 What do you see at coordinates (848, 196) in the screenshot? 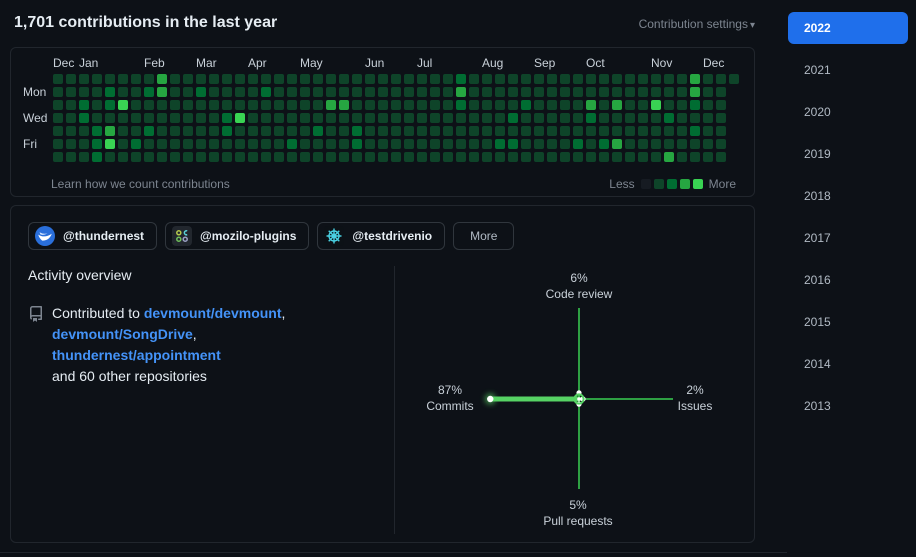
I see `year-item-2018: 2018` at bounding box center [848, 196].